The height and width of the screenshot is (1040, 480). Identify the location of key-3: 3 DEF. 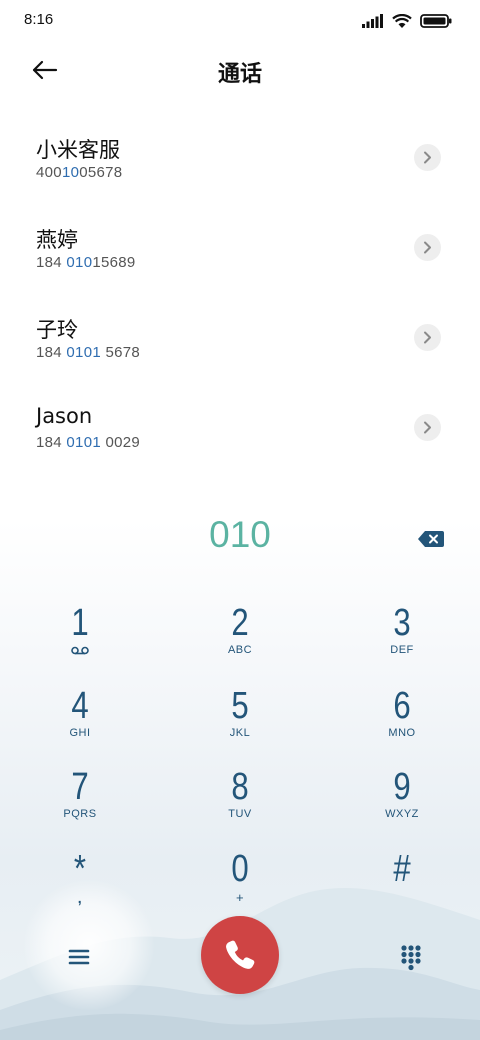
(402, 634).